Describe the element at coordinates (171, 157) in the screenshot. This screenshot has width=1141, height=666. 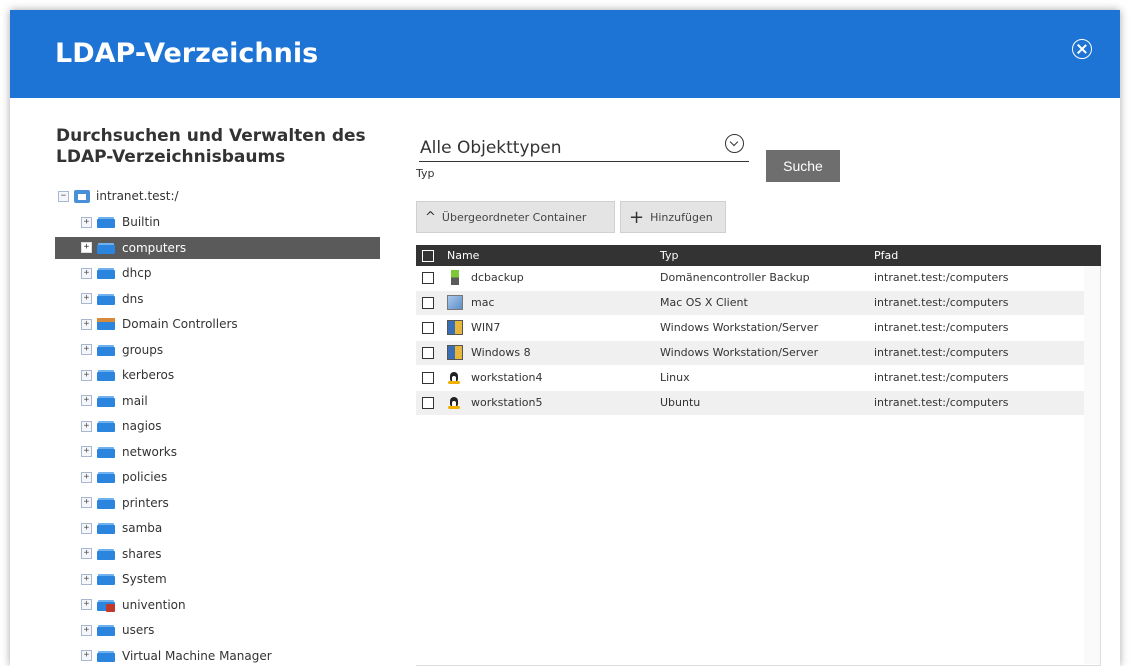
I see `tree-title-line2: LDAP-Verzeichnisbaums` at that location.